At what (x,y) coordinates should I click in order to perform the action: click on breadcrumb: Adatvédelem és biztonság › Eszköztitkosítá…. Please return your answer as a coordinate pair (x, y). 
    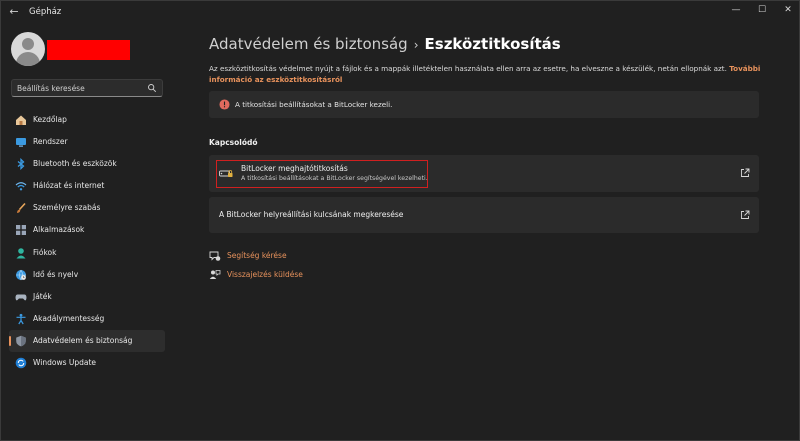
    Looking at the image, I should click on (385, 44).